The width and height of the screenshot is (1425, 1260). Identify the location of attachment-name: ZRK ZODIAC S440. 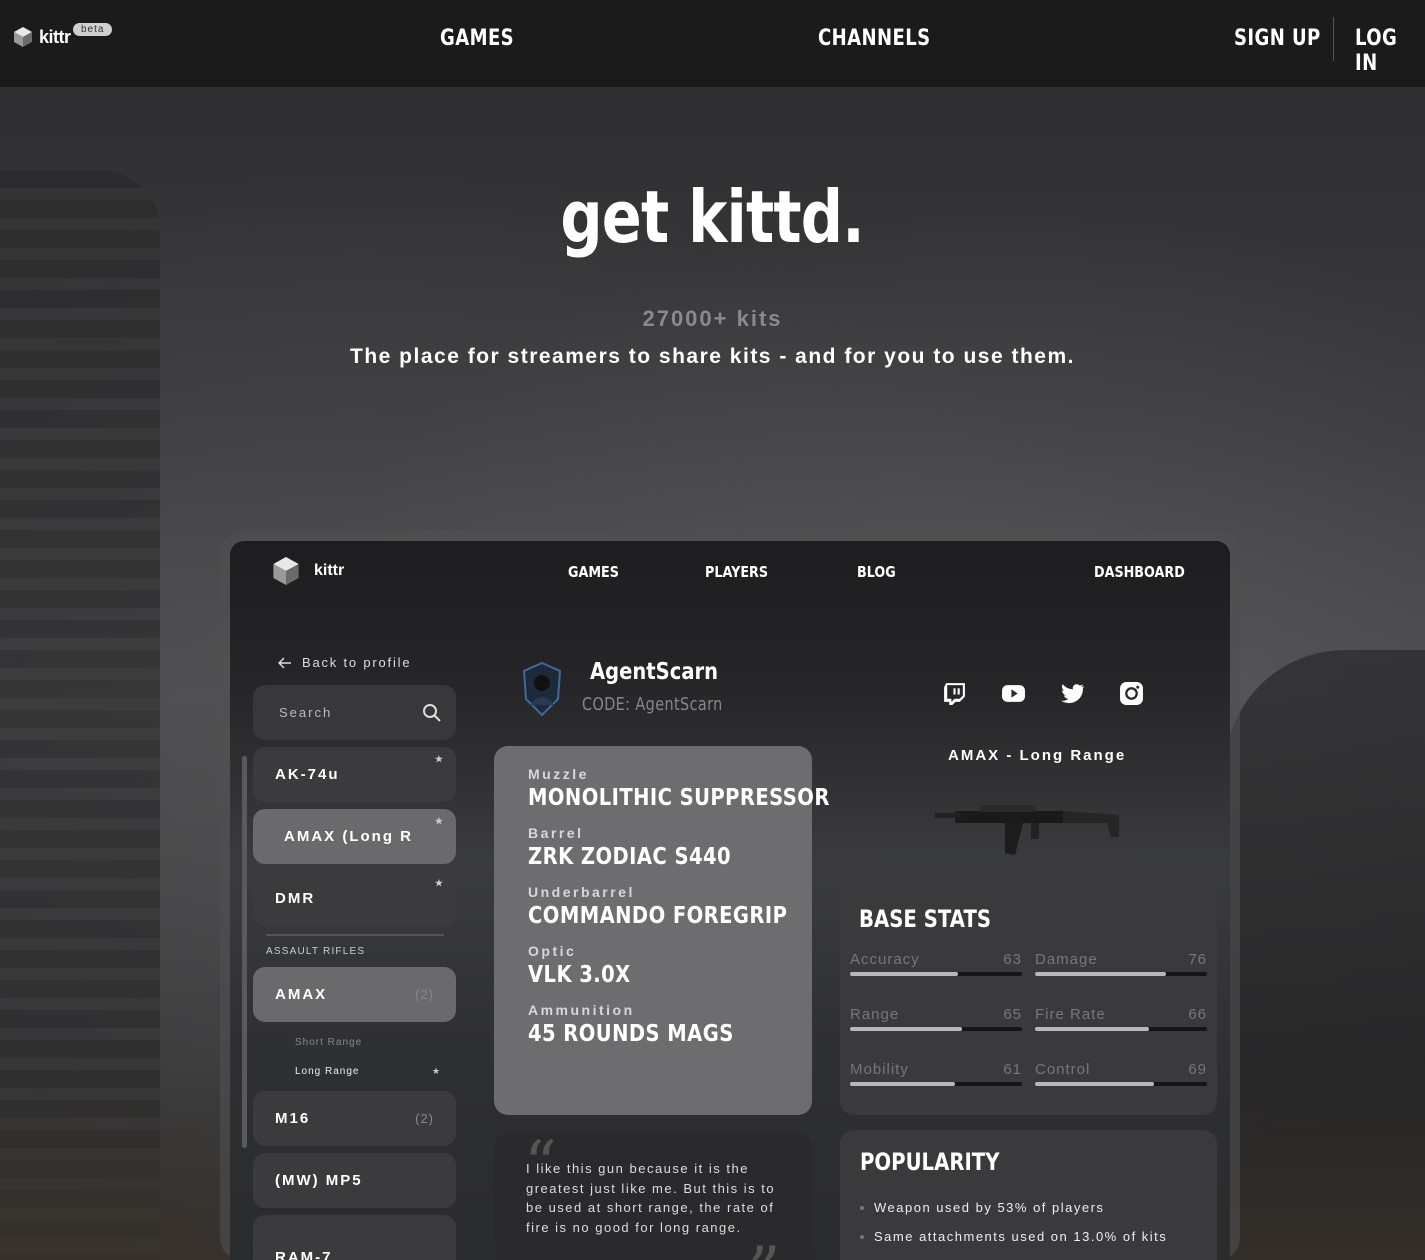
(630, 857).